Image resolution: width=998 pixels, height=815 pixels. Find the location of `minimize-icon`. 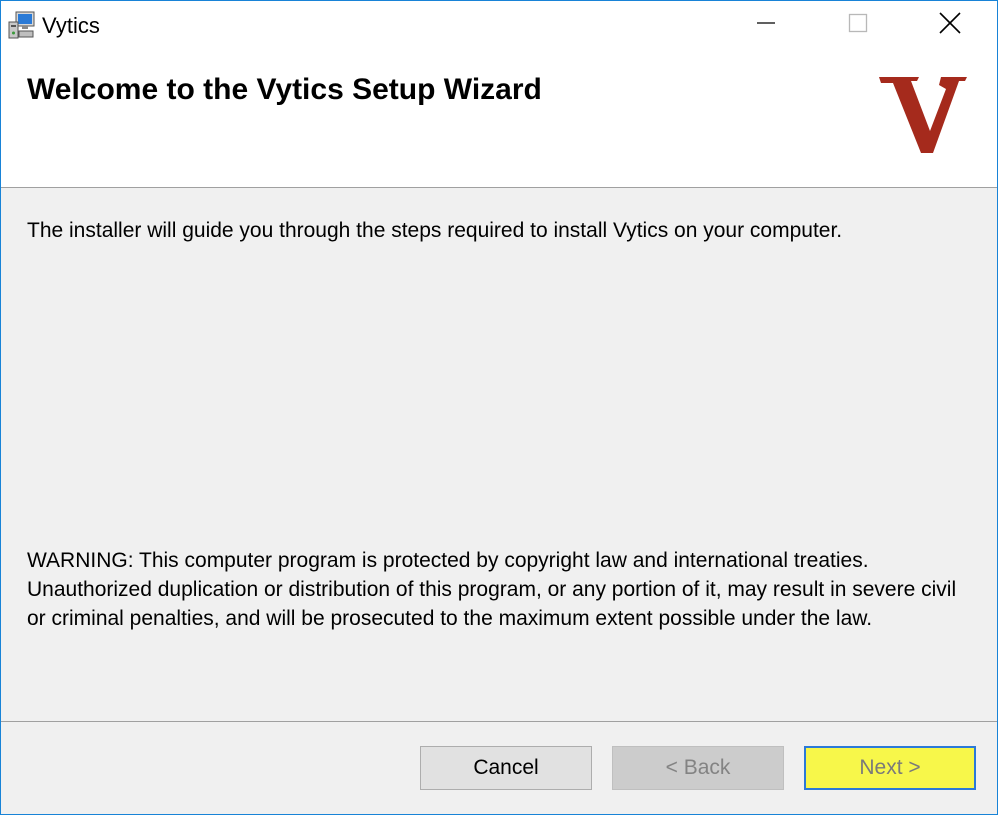

minimize-icon is located at coordinates (766, 25).